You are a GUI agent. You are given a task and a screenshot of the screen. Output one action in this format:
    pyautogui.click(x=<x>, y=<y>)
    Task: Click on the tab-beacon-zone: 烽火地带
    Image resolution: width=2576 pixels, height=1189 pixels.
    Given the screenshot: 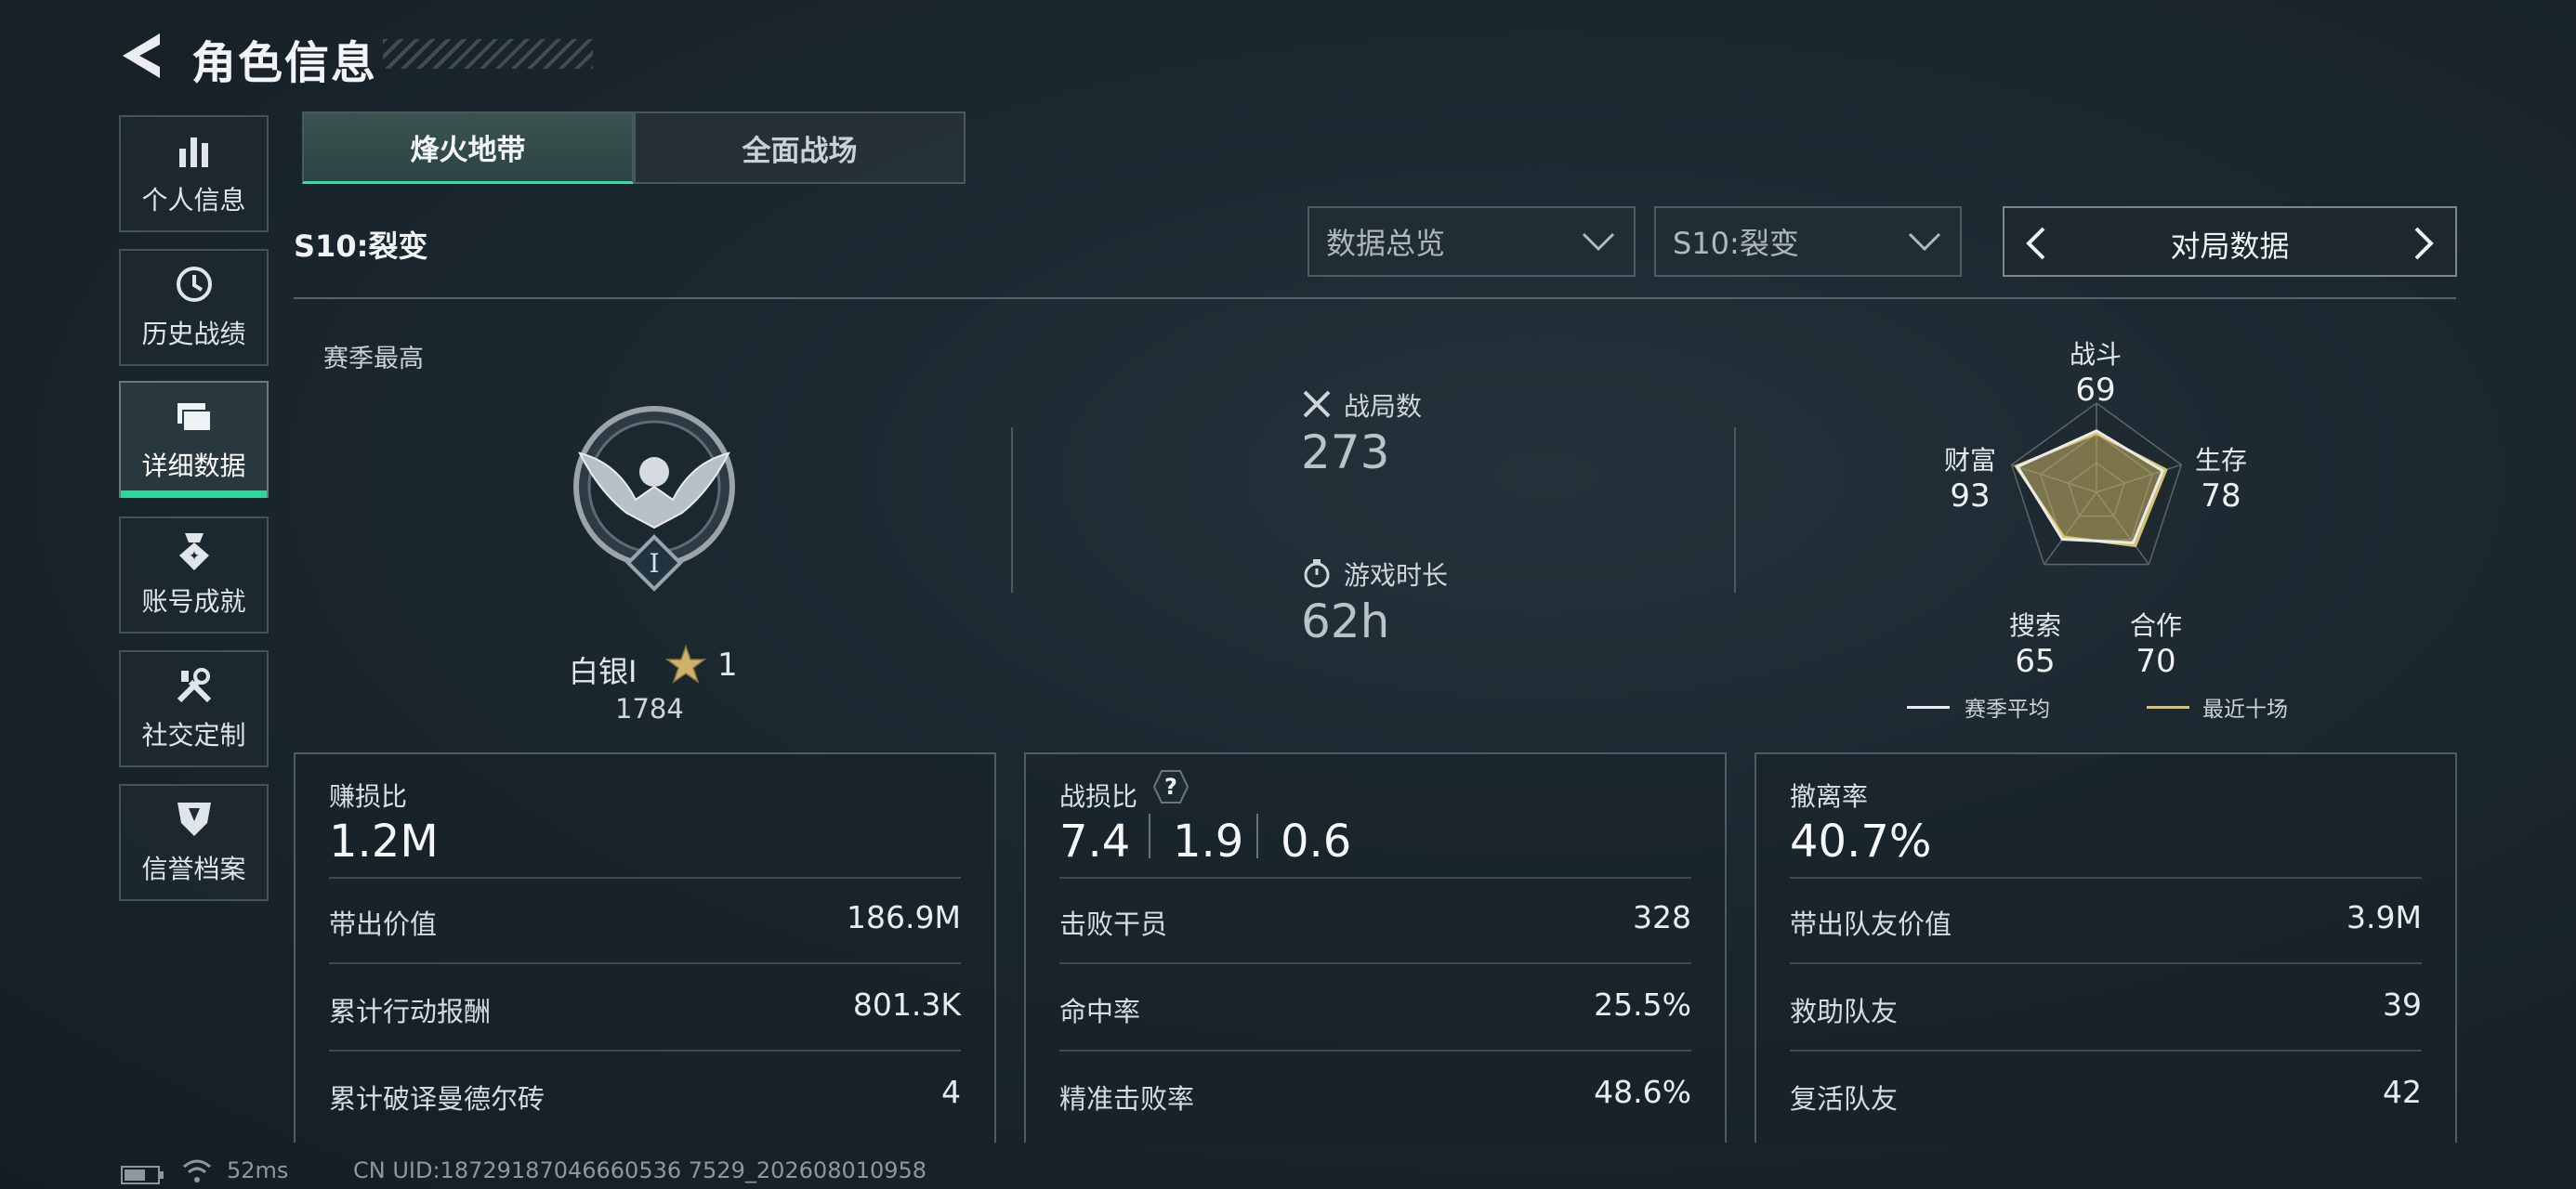 What is the action you would take?
    pyautogui.click(x=468, y=147)
    